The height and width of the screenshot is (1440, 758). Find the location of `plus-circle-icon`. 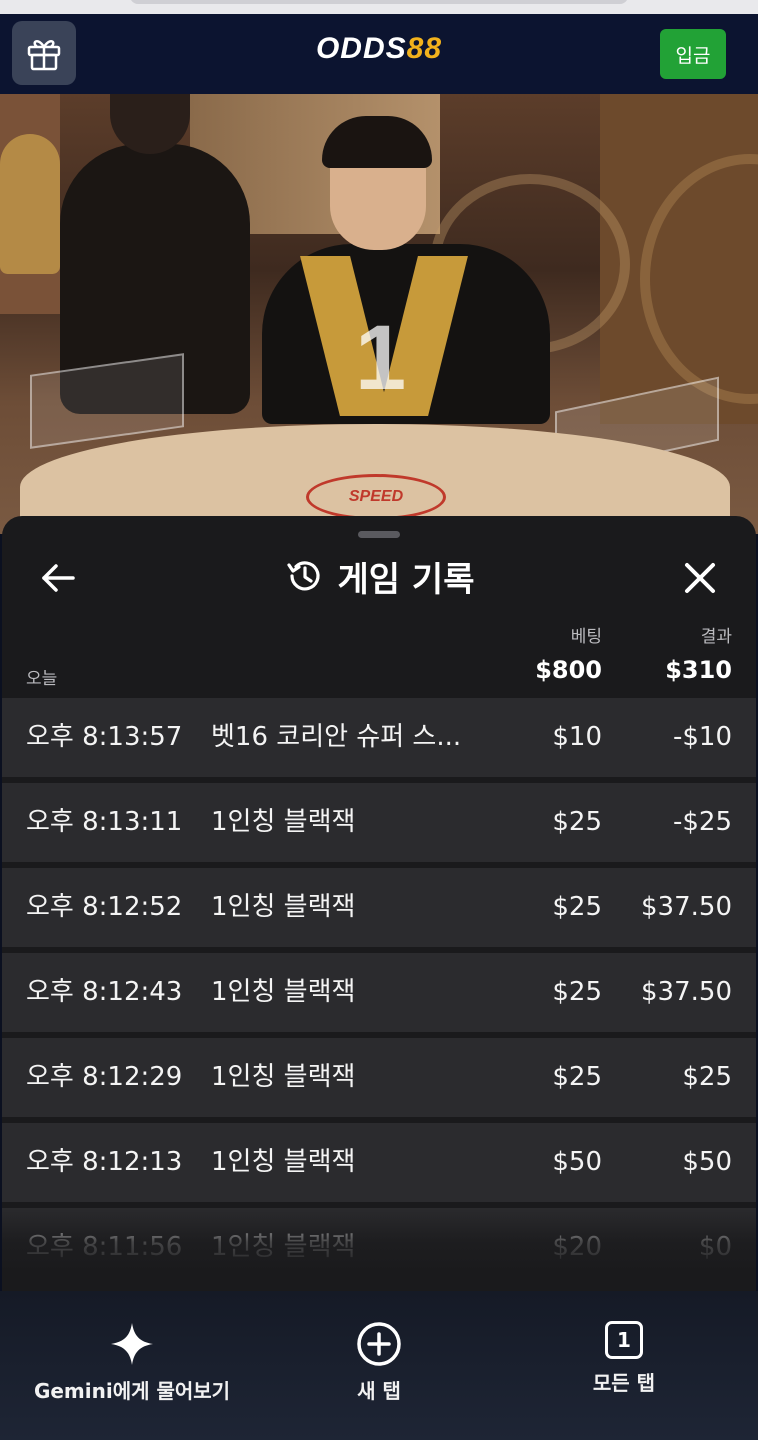

plus-circle-icon is located at coordinates (379, 1344).